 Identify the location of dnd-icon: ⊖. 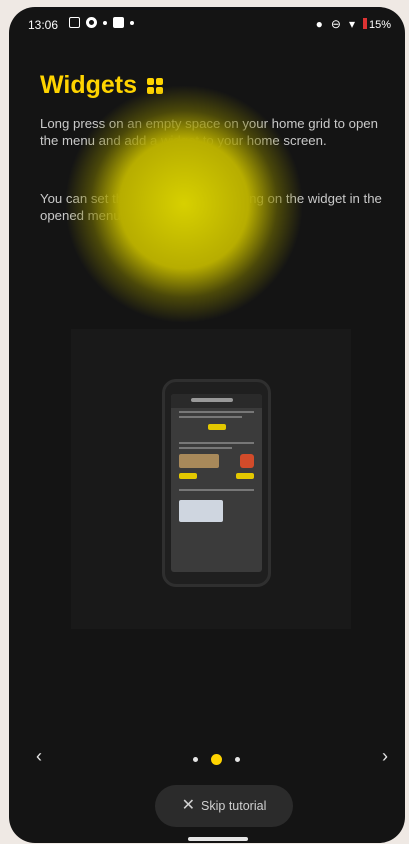
(335, 24).